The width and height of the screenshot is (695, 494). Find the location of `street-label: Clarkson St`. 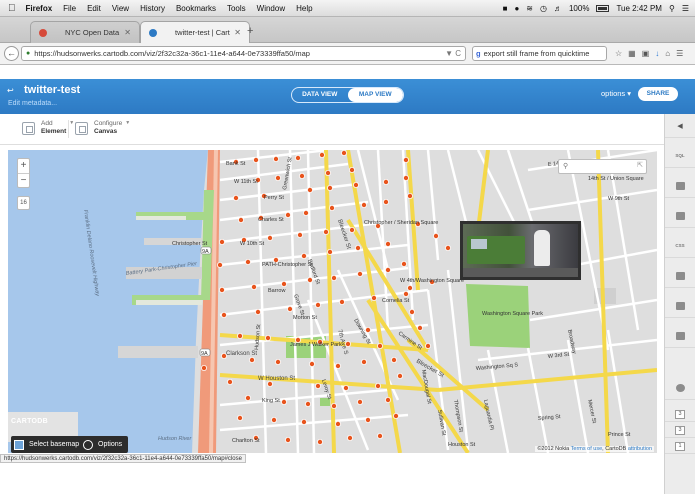

street-label: Clarkson St is located at coordinates (241, 354).